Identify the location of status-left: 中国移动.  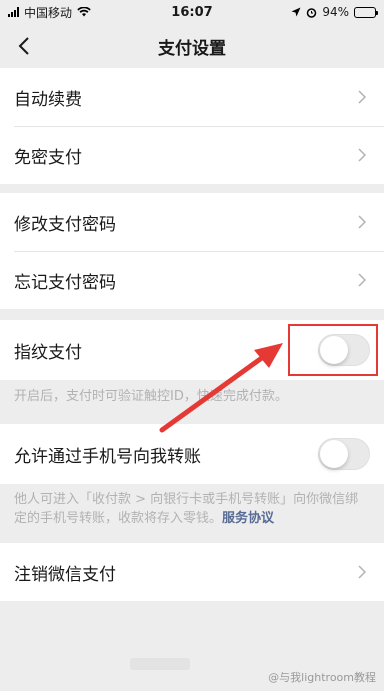
(49, 12).